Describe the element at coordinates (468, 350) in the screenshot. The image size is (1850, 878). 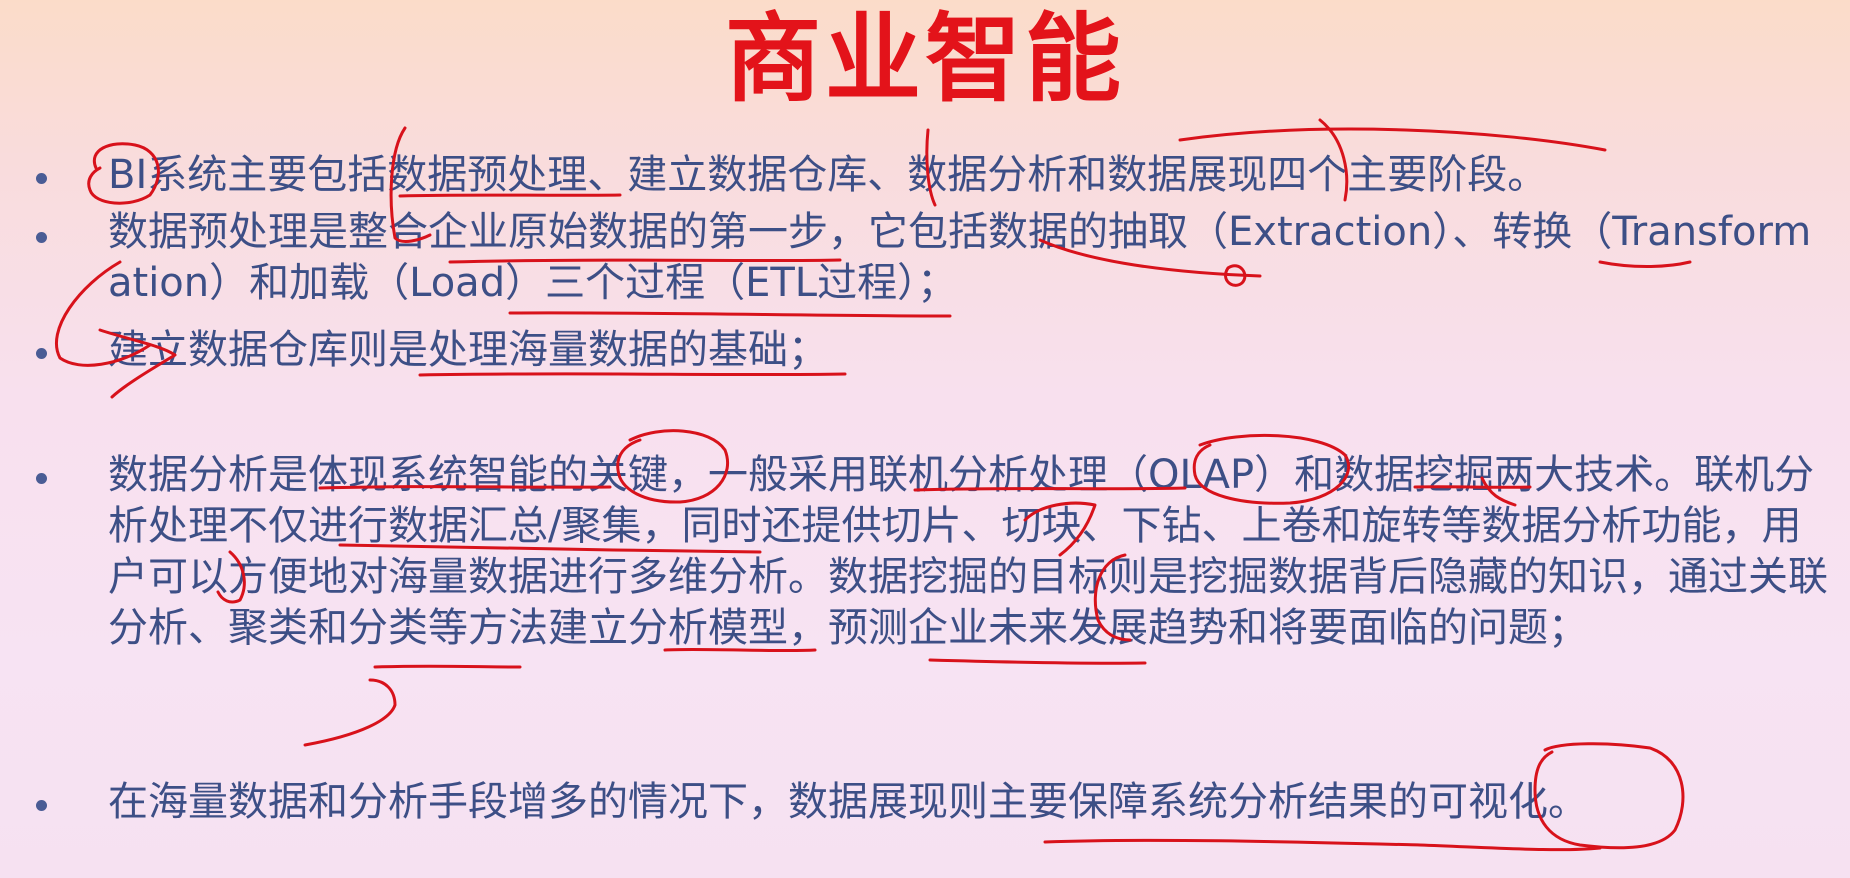
I see `bullet-item: 建立数据仓库则是处理海量数据的基础；` at that location.